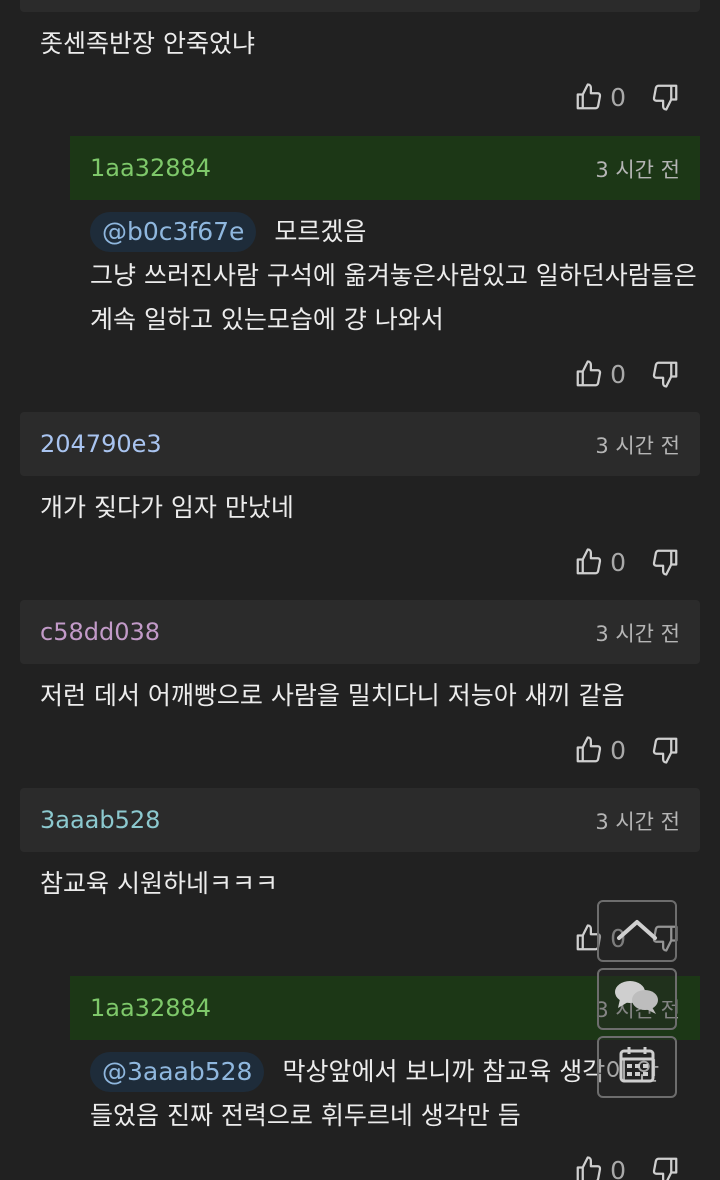 The image size is (720, 1180). Describe the element at coordinates (147, 43) in the screenshot. I see `comment-text: 좃센족반장 안죽었냐` at that location.